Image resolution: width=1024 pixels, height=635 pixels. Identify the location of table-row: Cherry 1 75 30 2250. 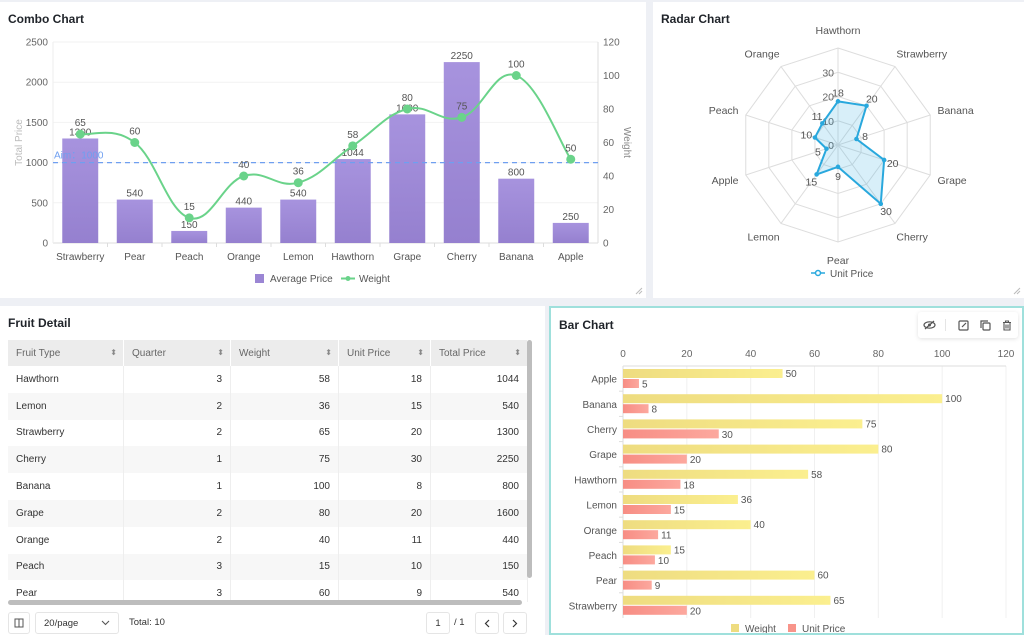
(268, 460).